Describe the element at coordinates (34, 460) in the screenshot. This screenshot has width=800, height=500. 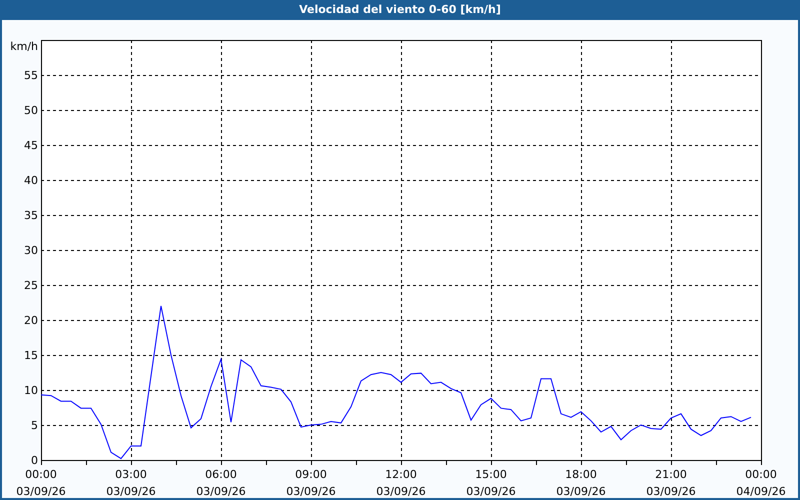
I see `y-tick-label: 0` at that location.